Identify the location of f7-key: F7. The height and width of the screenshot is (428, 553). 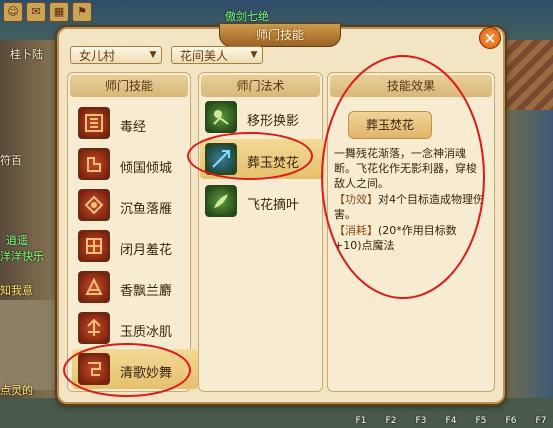
(541, 421).